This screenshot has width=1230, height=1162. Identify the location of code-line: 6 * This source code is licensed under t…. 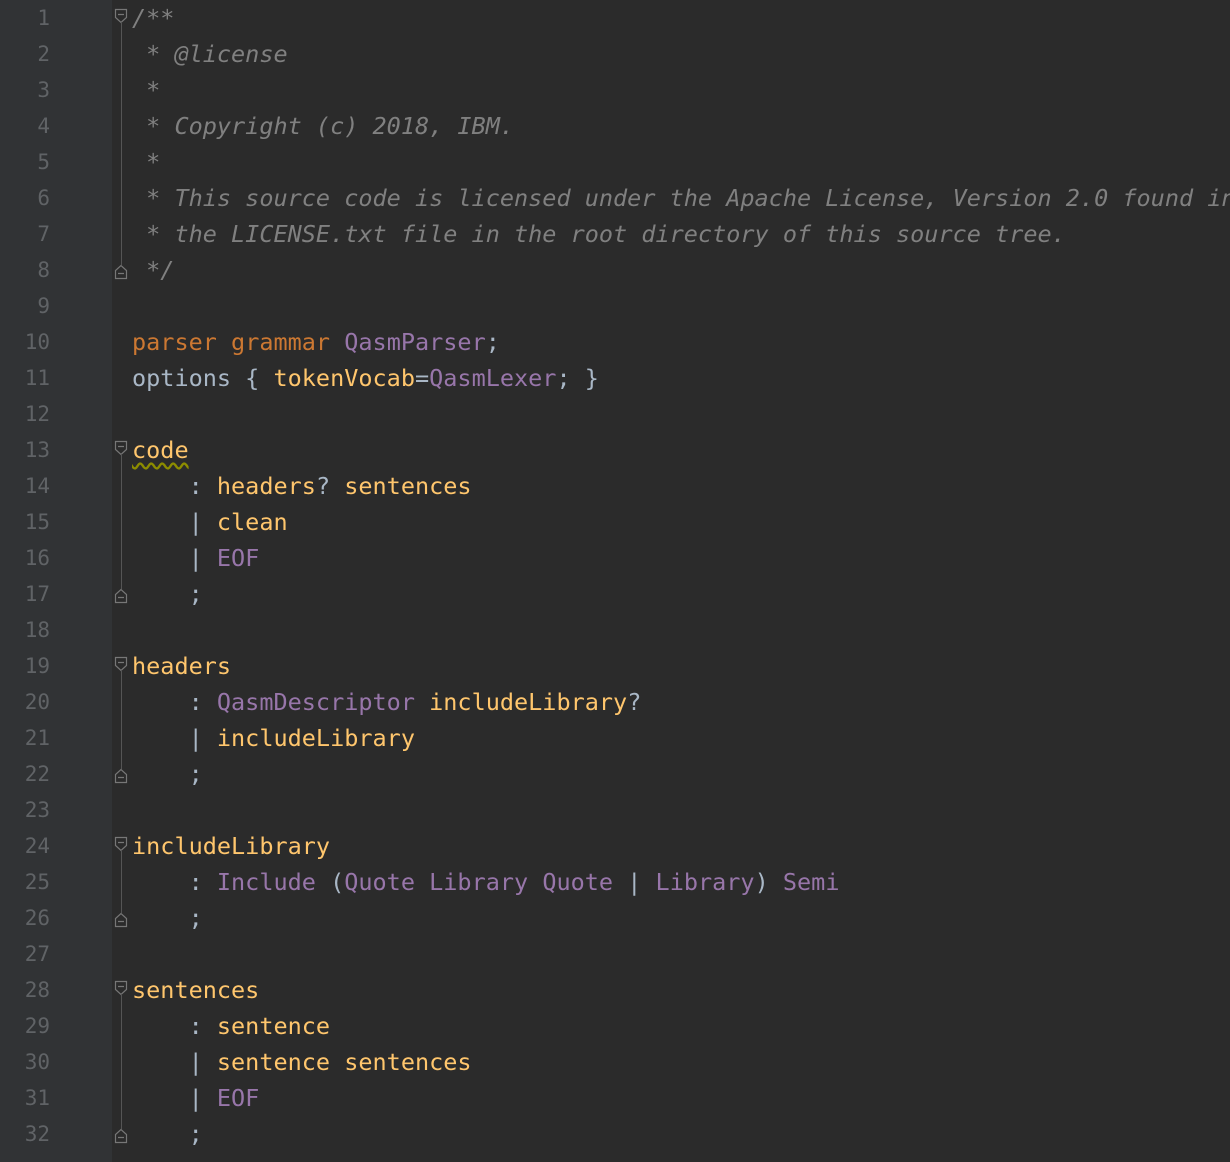
(615, 198).